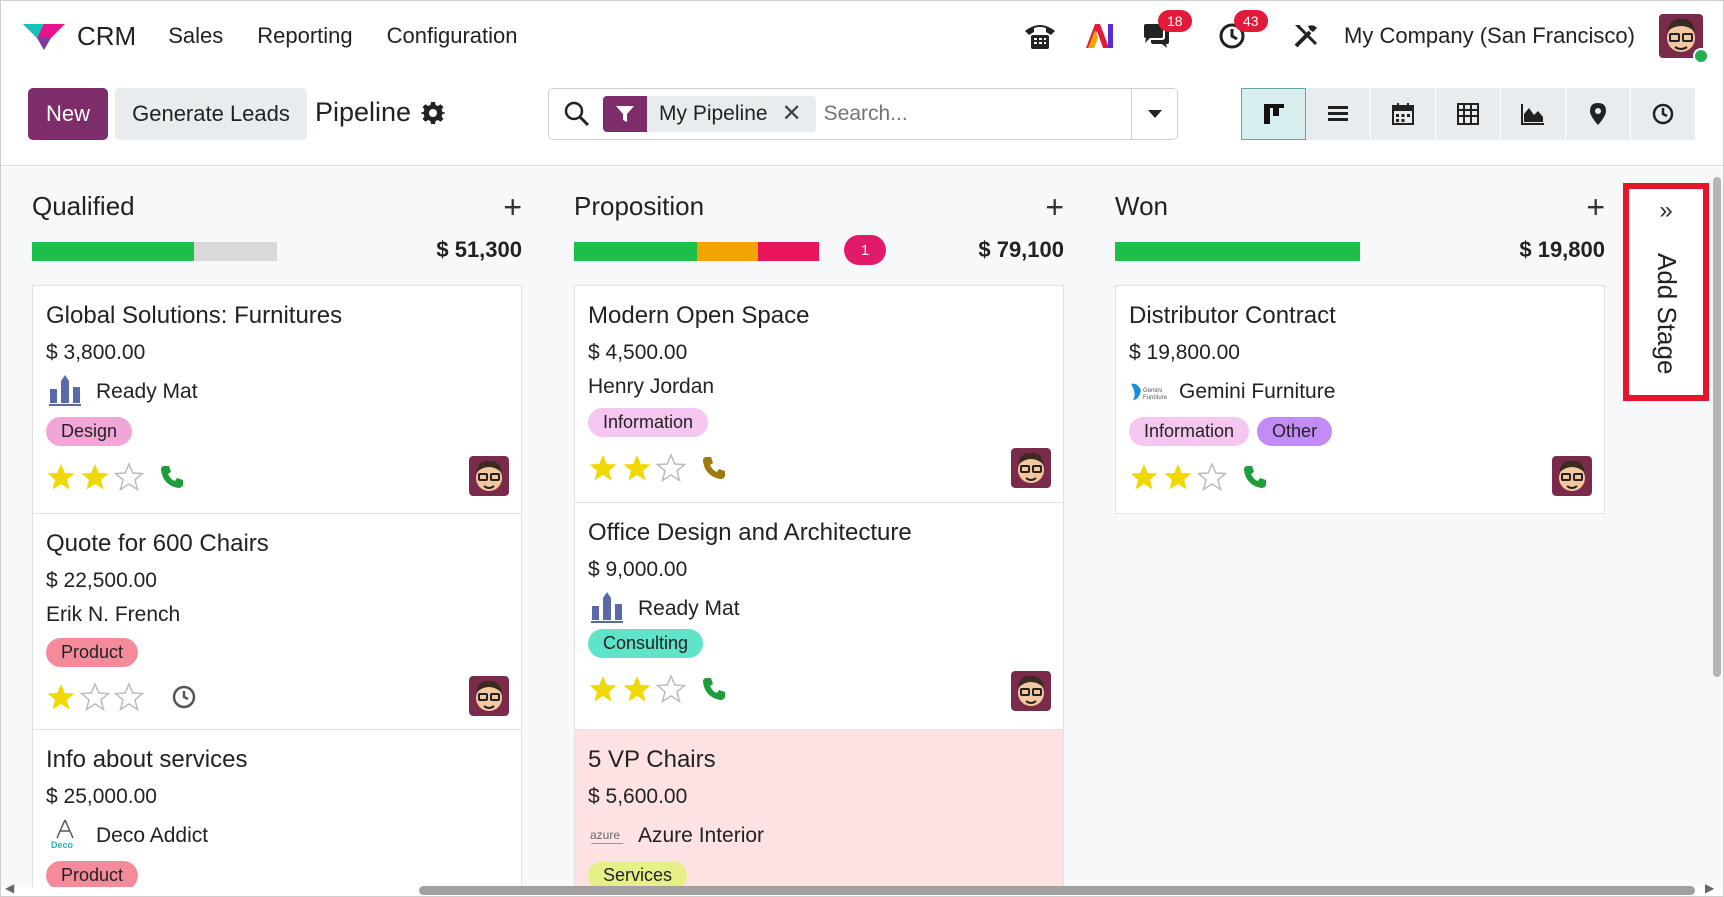 The width and height of the screenshot is (1724, 897). What do you see at coordinates (101, 580) in the screenshot?
I see `card-amount: $ 22,500.00` at bounding box center [101, 580].